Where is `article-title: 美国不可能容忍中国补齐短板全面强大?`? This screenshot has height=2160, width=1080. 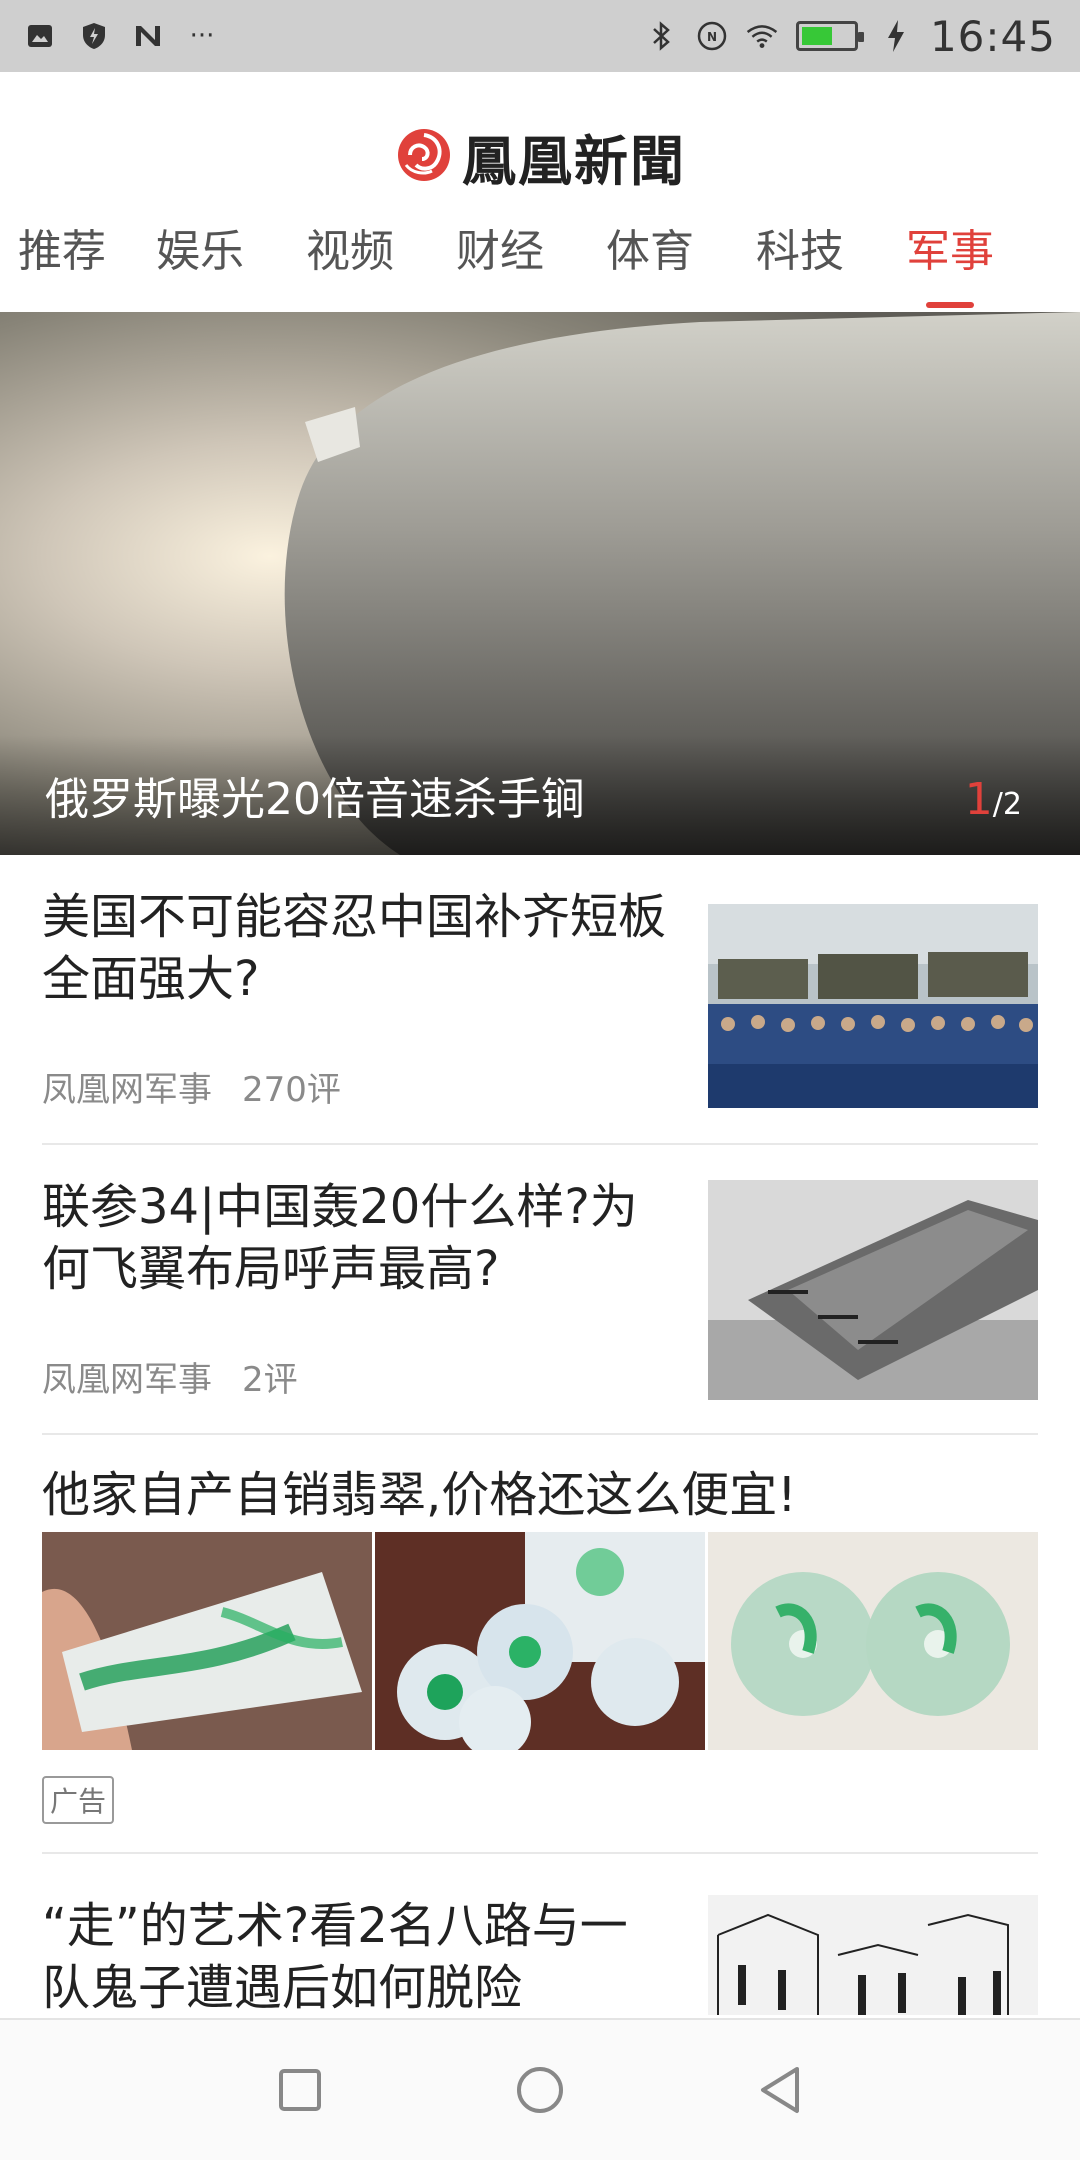 article-title: 美国不可能容忍中国补齐短板全面强大? is located at coordinates (354, 948).